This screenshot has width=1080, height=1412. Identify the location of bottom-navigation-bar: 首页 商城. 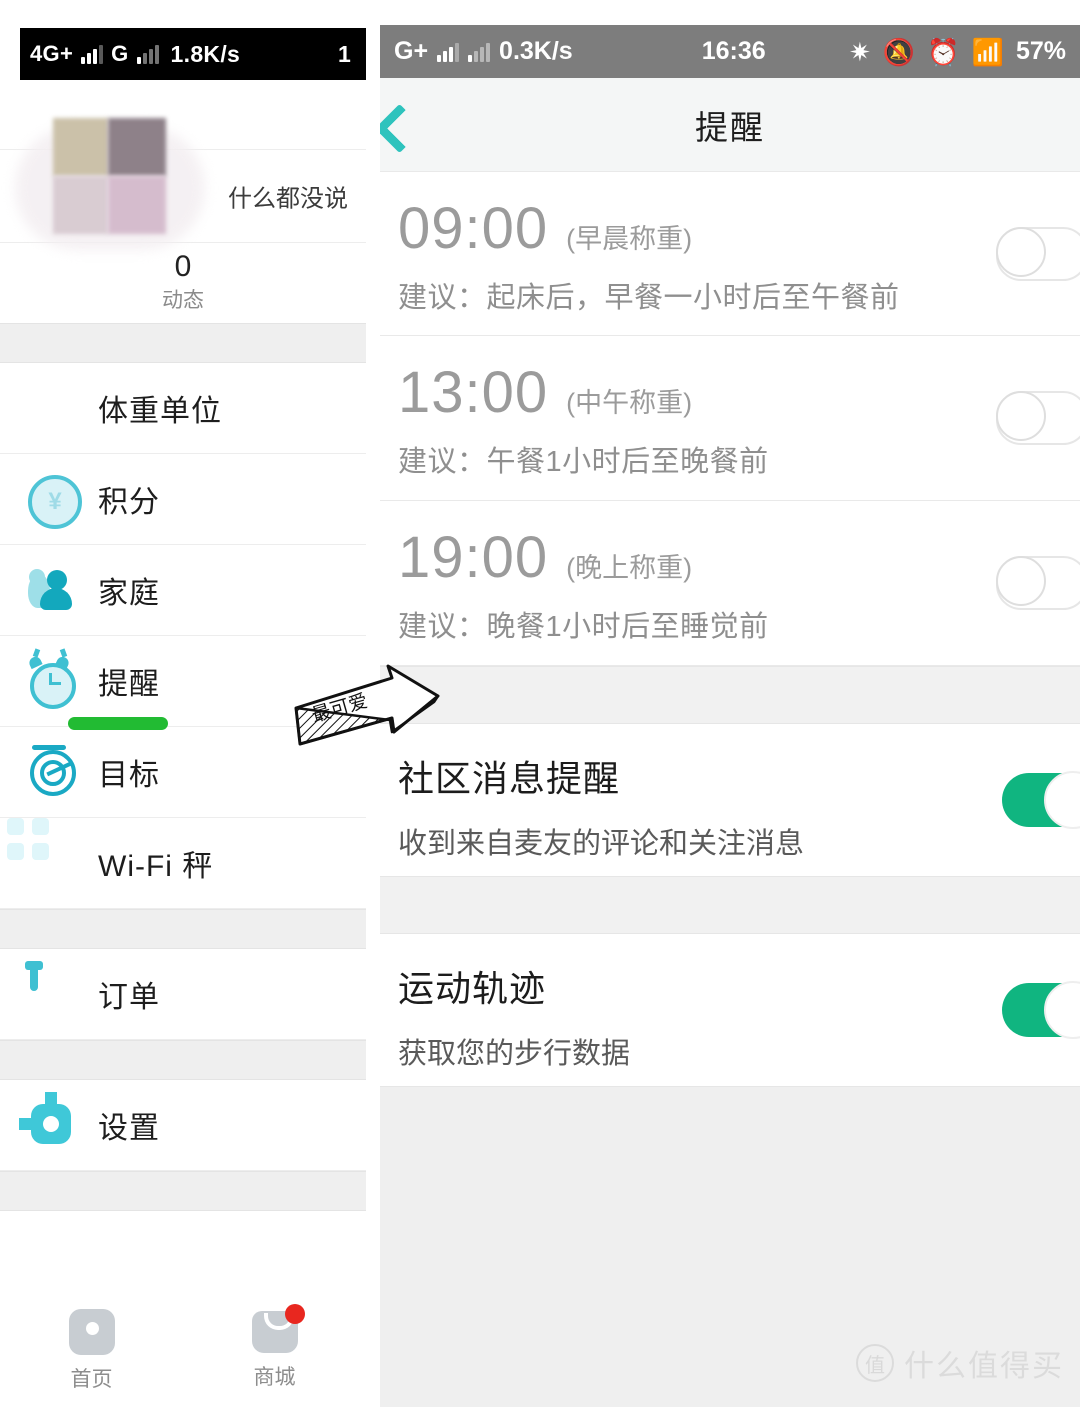
(183, 1351).